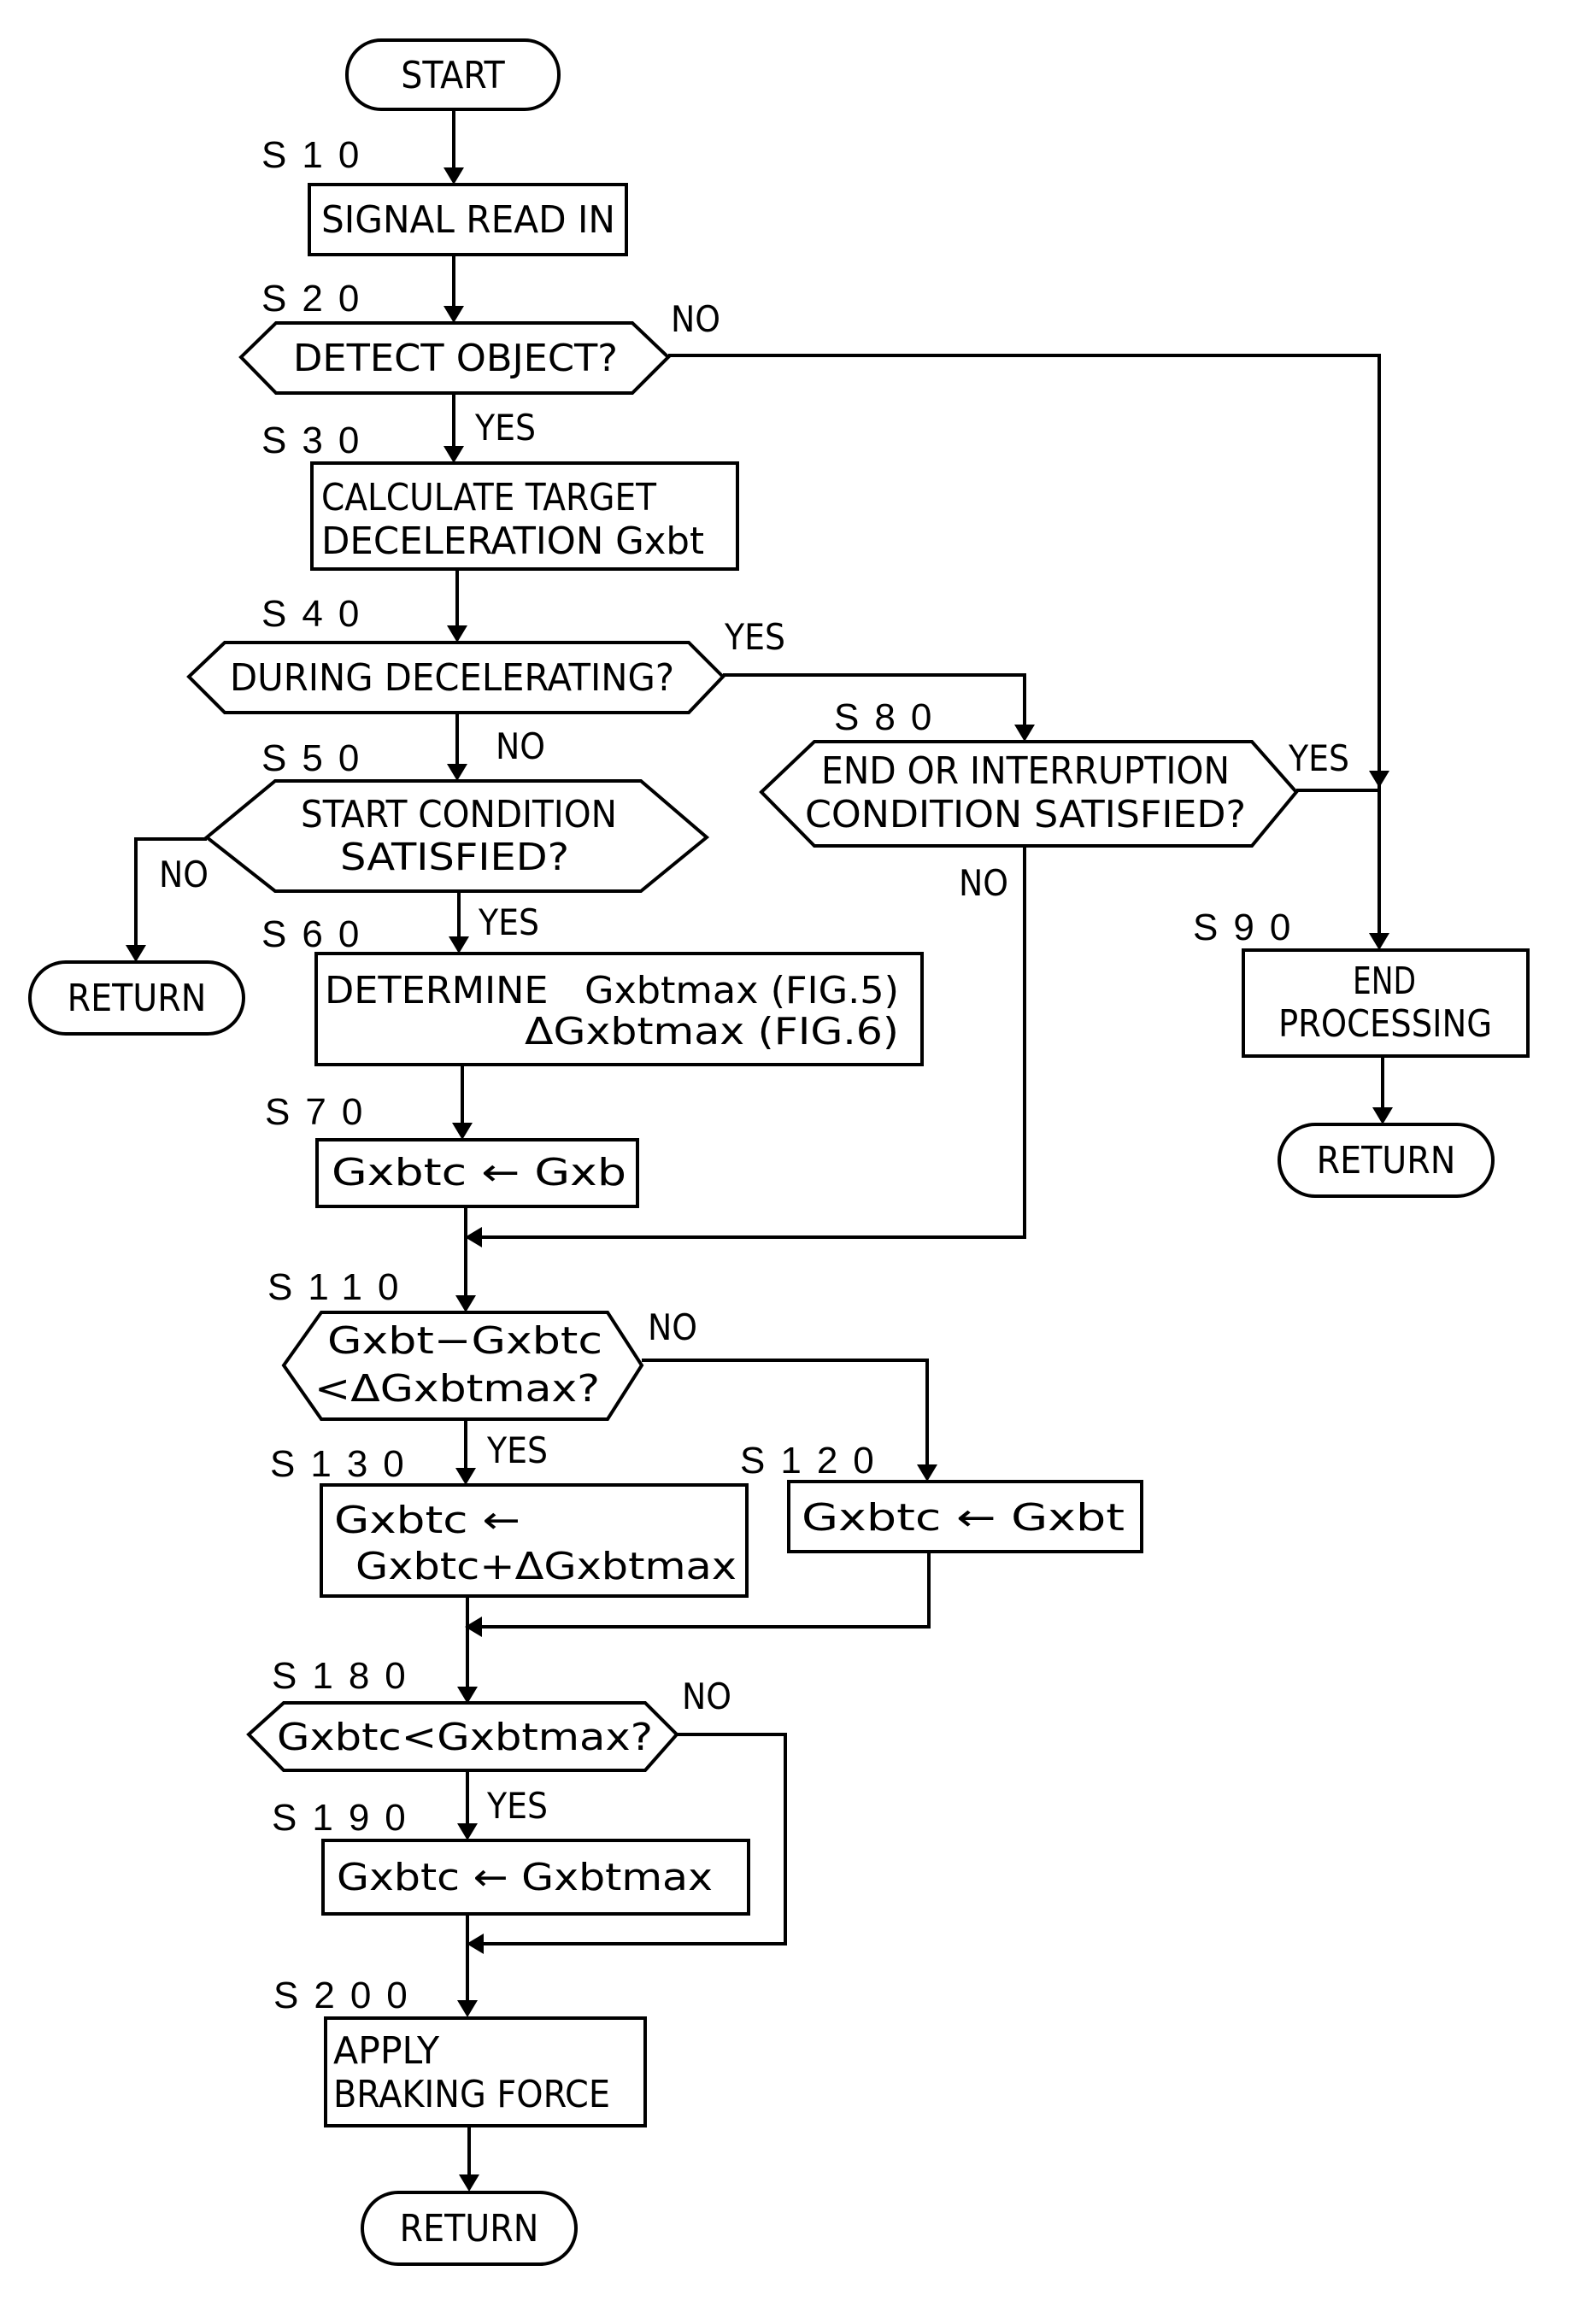  What do you see at coordinates (485, 2071) in the screenshot?
I see `process-s200: APPLY BRAKING FORCE` at bounding box center [485, 2071].